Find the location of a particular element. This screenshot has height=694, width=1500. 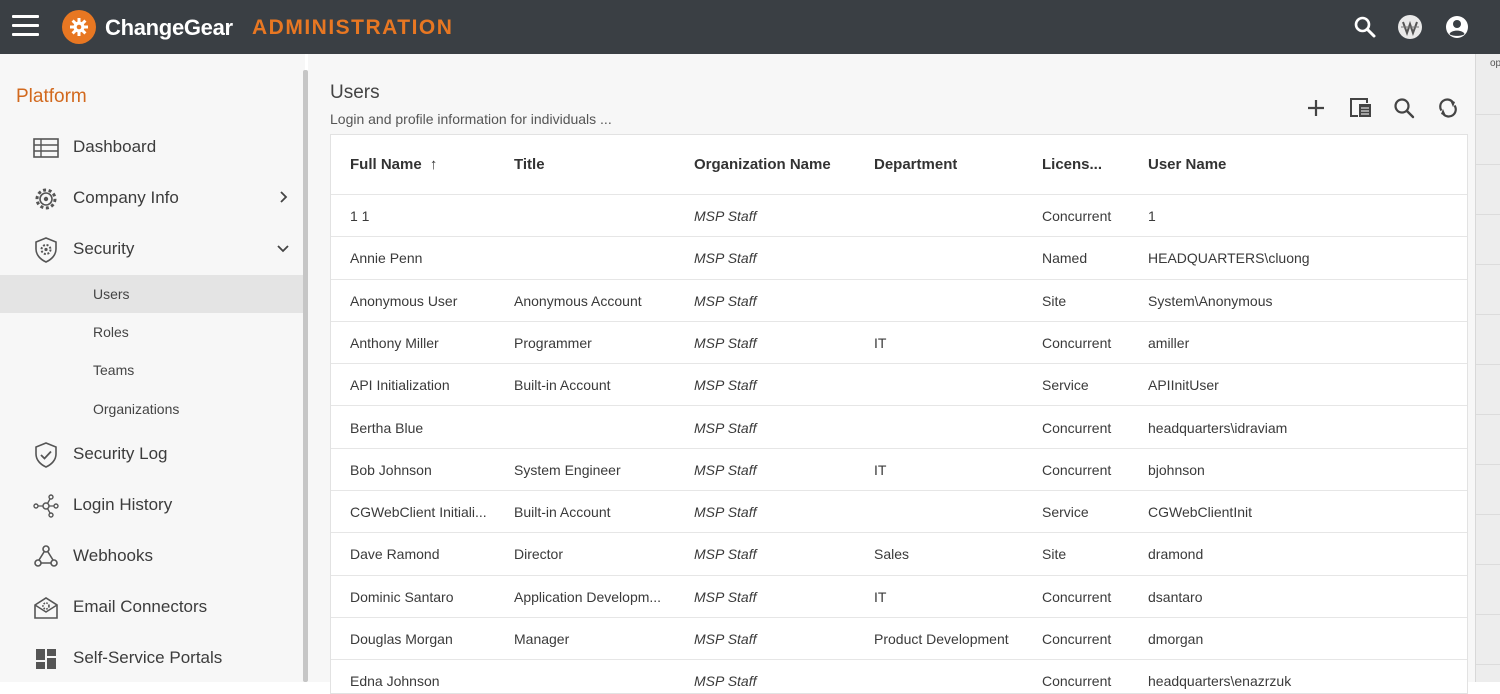

sidebar-subitem-roles: Roles is located at coordinates (151, 332).